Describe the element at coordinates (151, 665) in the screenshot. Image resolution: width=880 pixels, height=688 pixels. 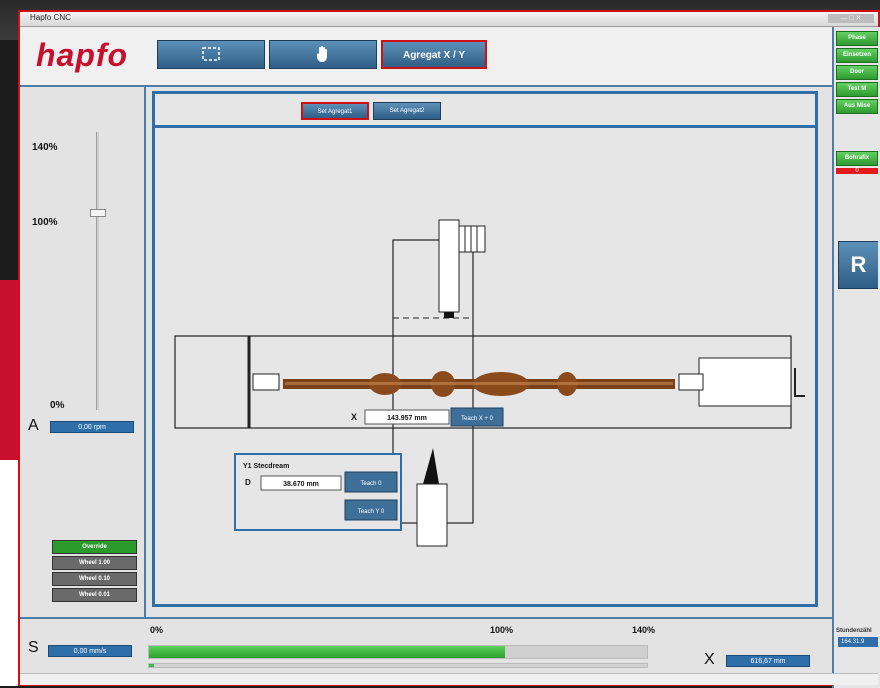
I see `feed-progress-fill` at that location.